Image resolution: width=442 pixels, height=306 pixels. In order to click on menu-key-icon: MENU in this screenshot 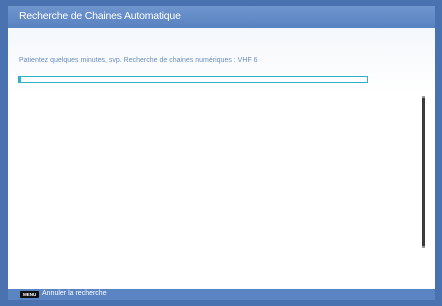, I will do `click(30, 294)`.